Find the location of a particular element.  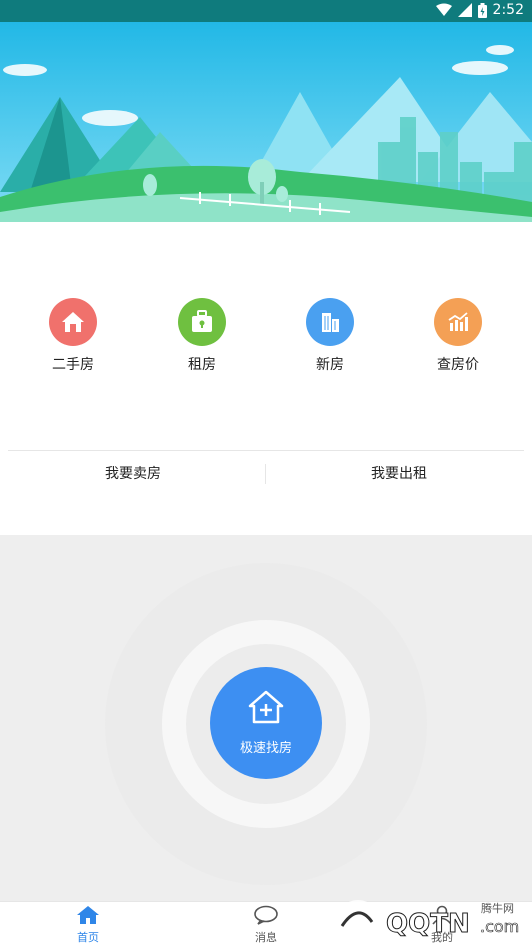

category-label: 二手房 is located at coordinates (73, 365).